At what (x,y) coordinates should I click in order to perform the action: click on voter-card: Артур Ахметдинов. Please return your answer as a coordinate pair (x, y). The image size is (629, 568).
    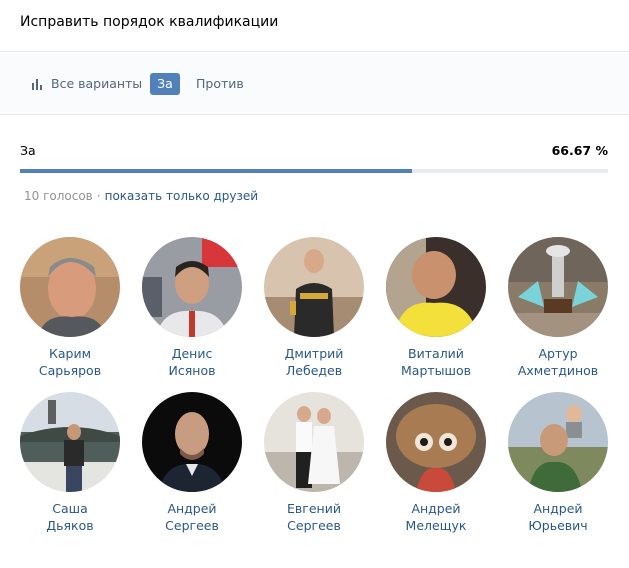
    Looking at the image, I should click on (558, 308).